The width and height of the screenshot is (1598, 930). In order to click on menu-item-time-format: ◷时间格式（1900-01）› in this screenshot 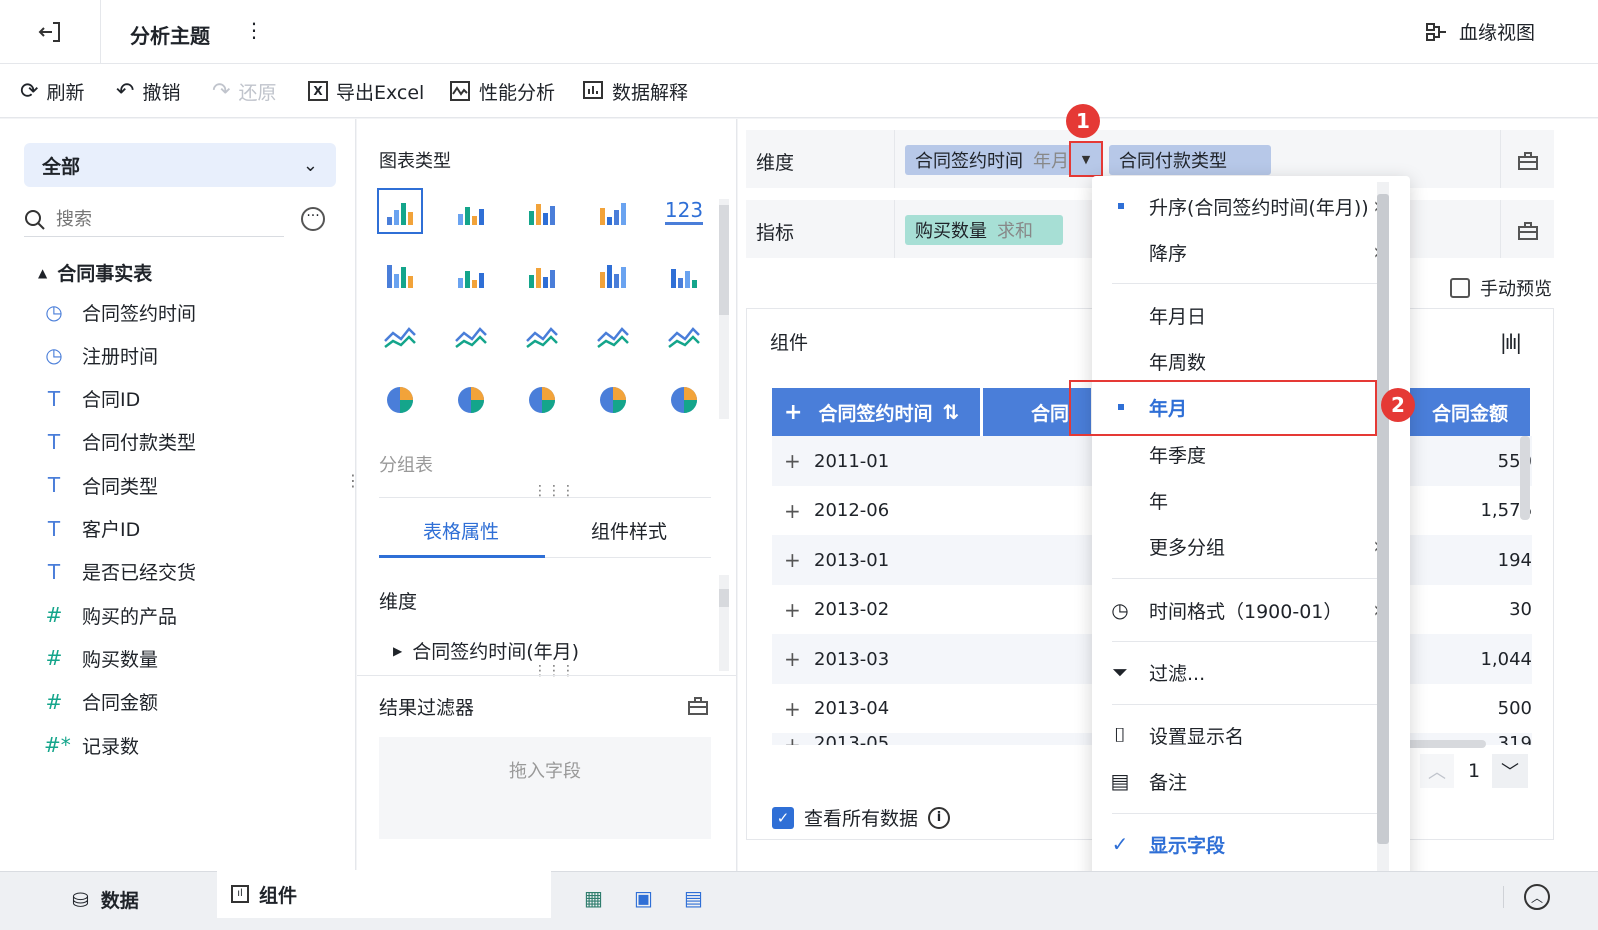, I will do `click(1242, 610)`.